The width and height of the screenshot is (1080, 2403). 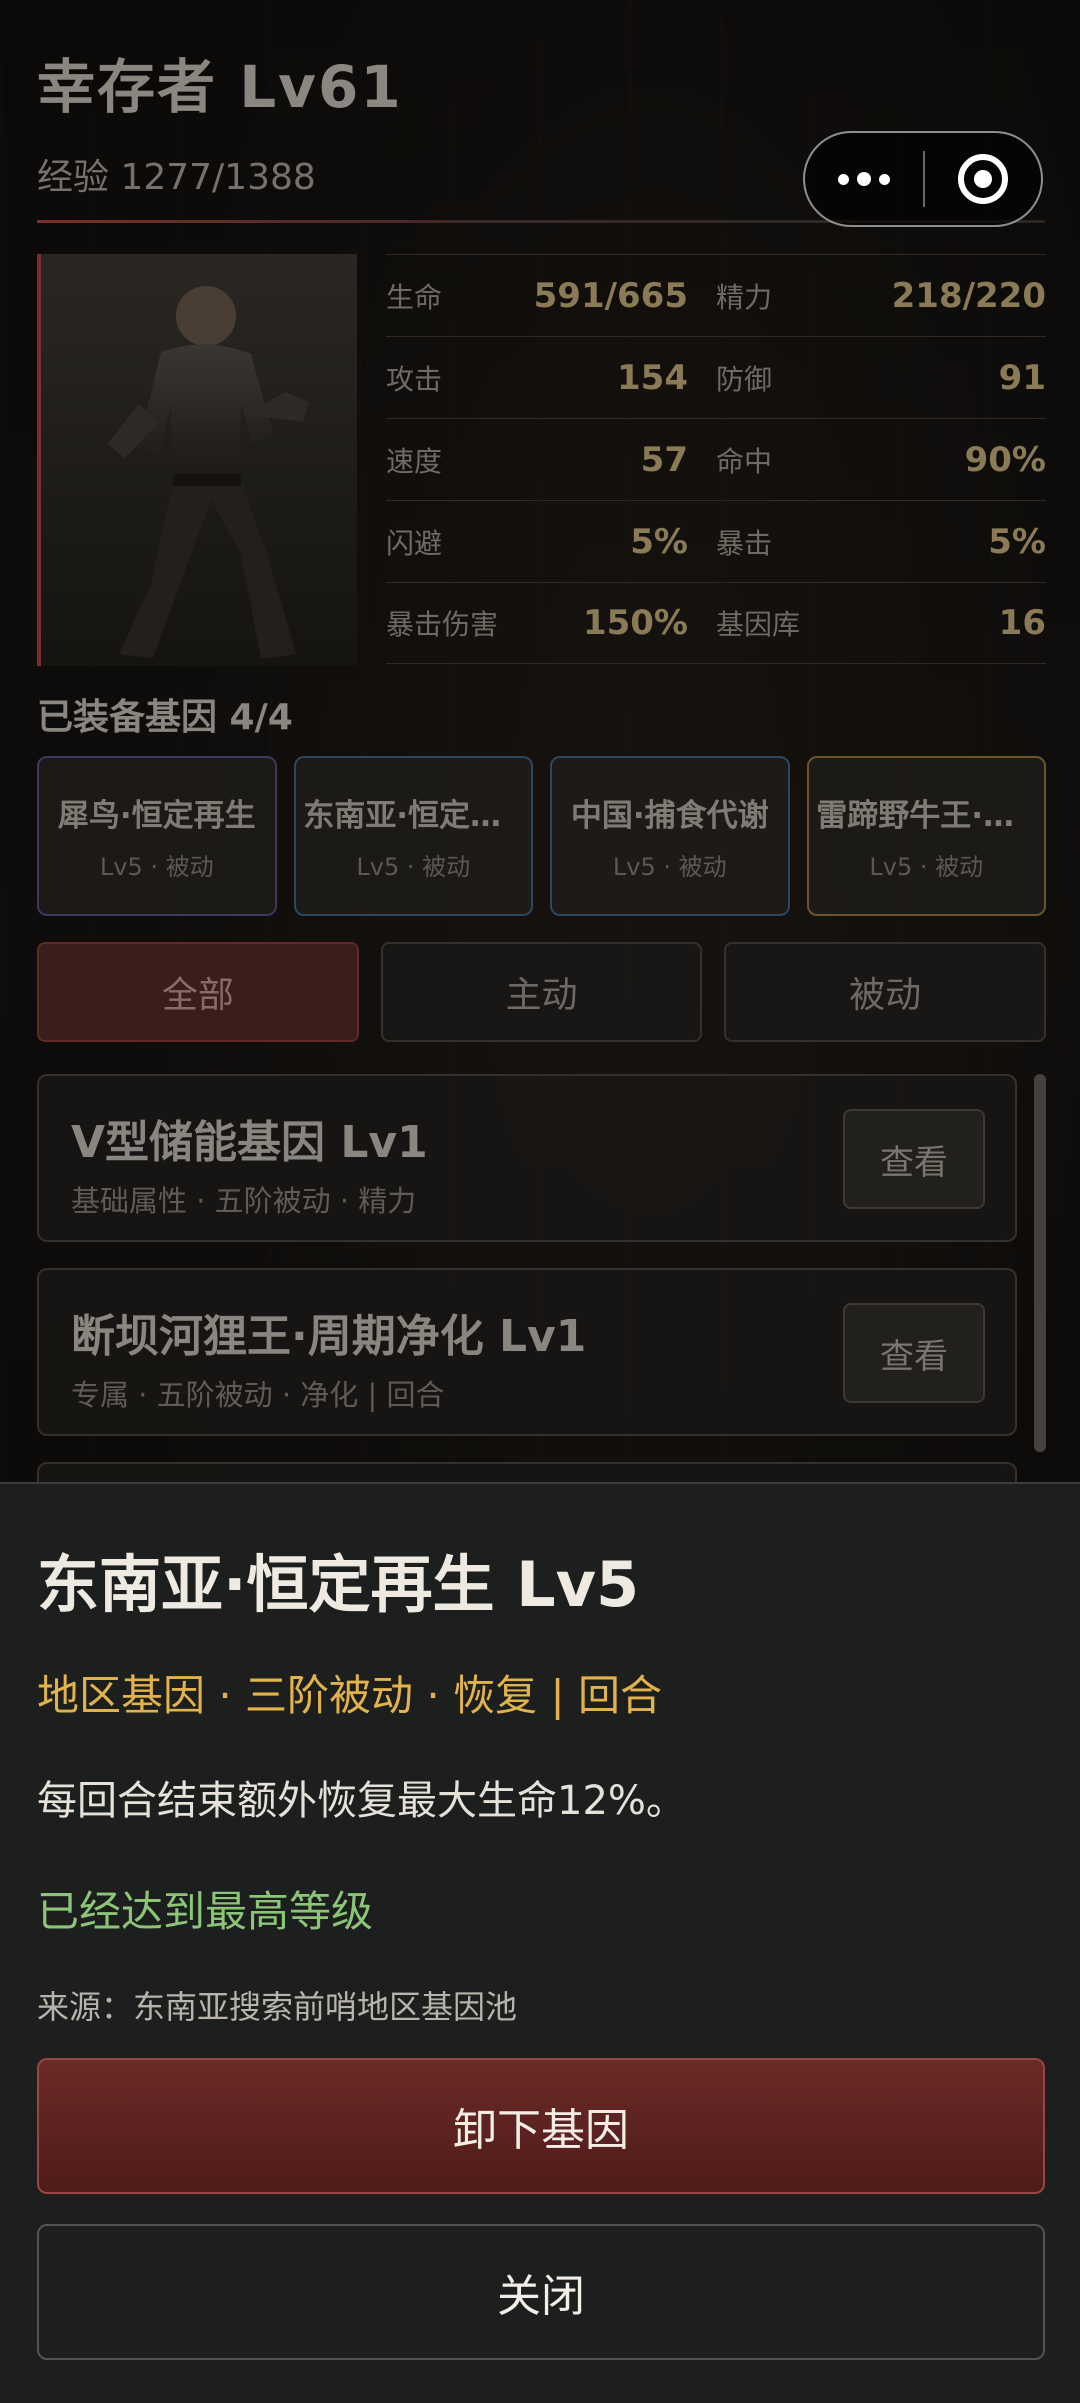 I want to click on sheet-title: 东南亚·恒定再生 Lv5, so click(x=338, y=1584).